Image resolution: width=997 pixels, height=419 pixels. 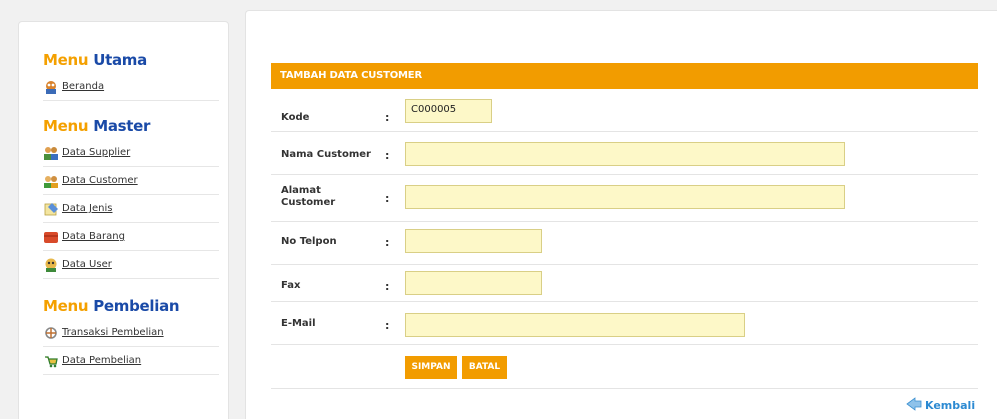 What do you see at coordinates (131, 153) in the screenshot?
I see `sidebar-item-supplier: Data Supplier` at bounding box center [131, 153].